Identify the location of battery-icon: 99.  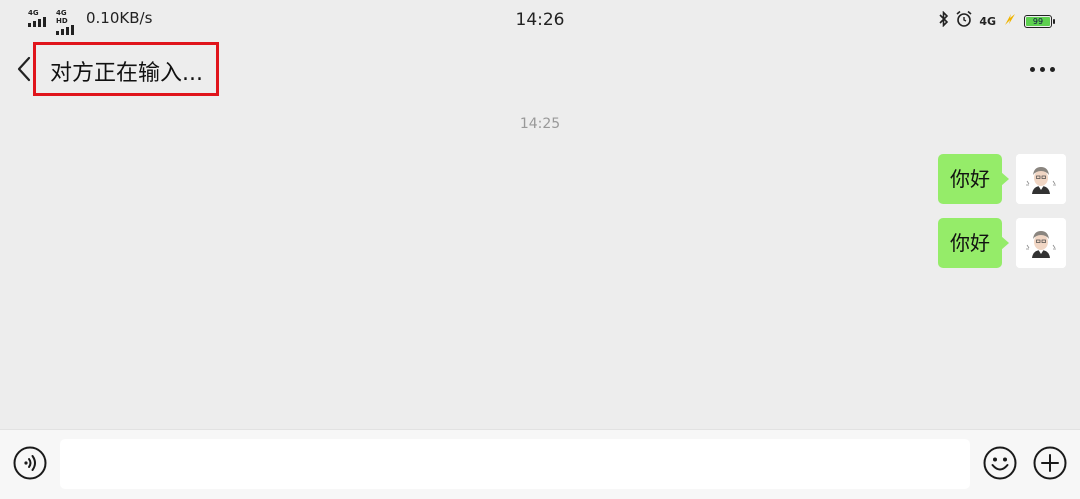
(1039, 21).